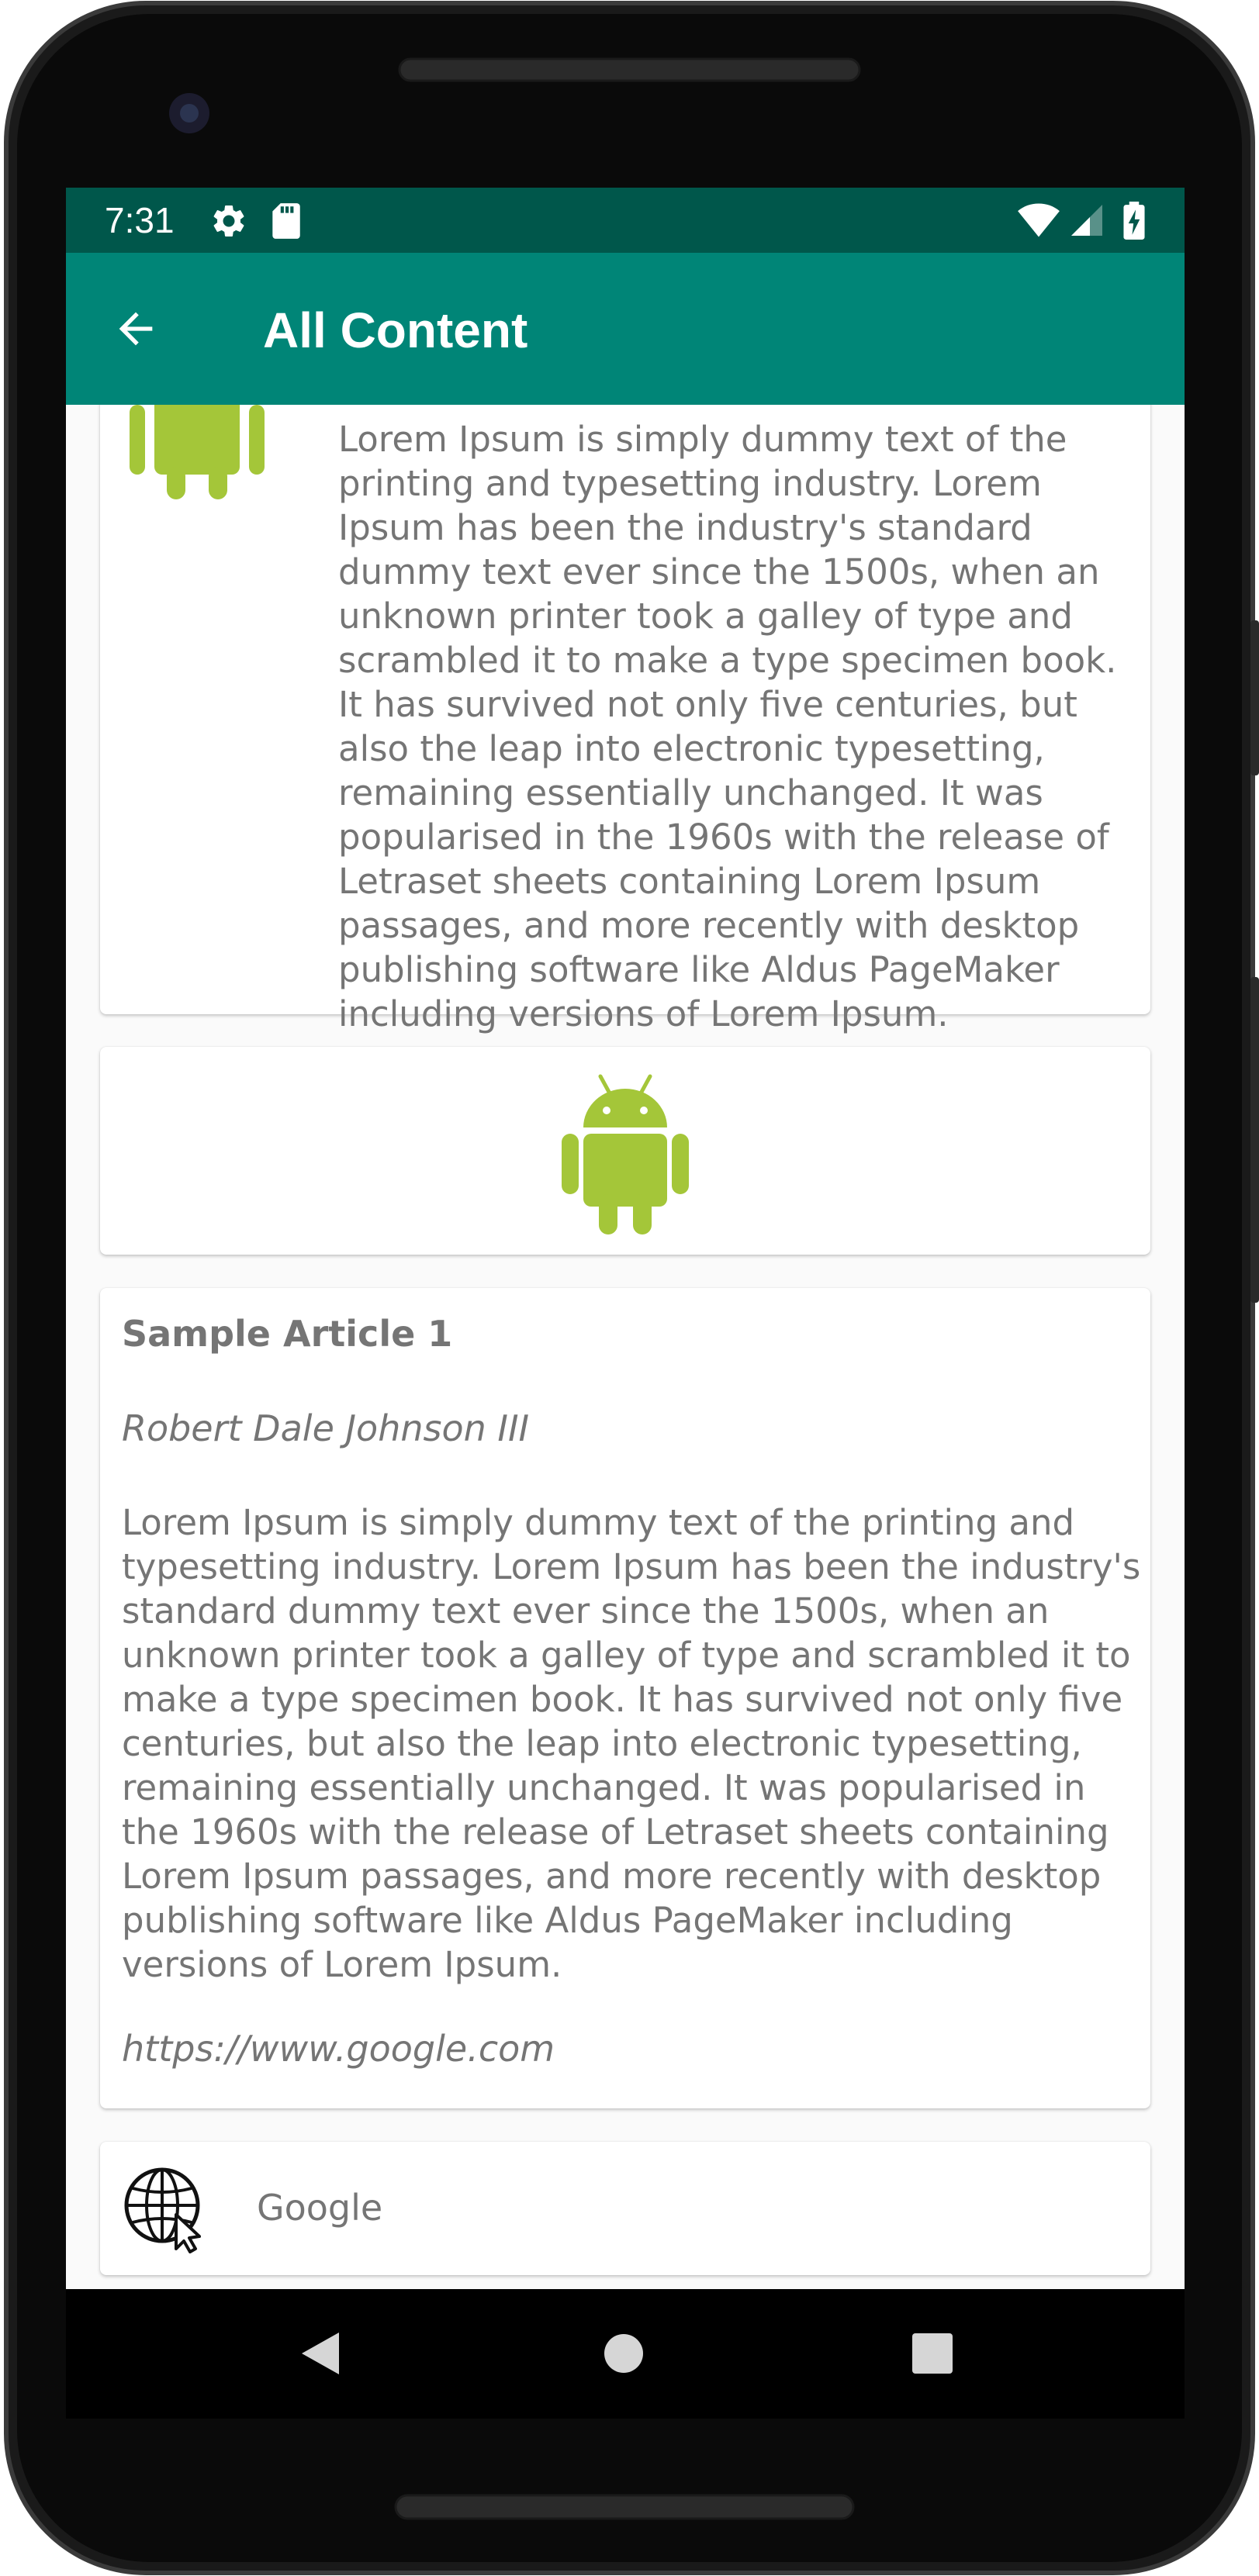  Describe the element at coordinates (326, 1428) in the screenshot. I see `article-author: Robert Dale Johnson III` at that location.